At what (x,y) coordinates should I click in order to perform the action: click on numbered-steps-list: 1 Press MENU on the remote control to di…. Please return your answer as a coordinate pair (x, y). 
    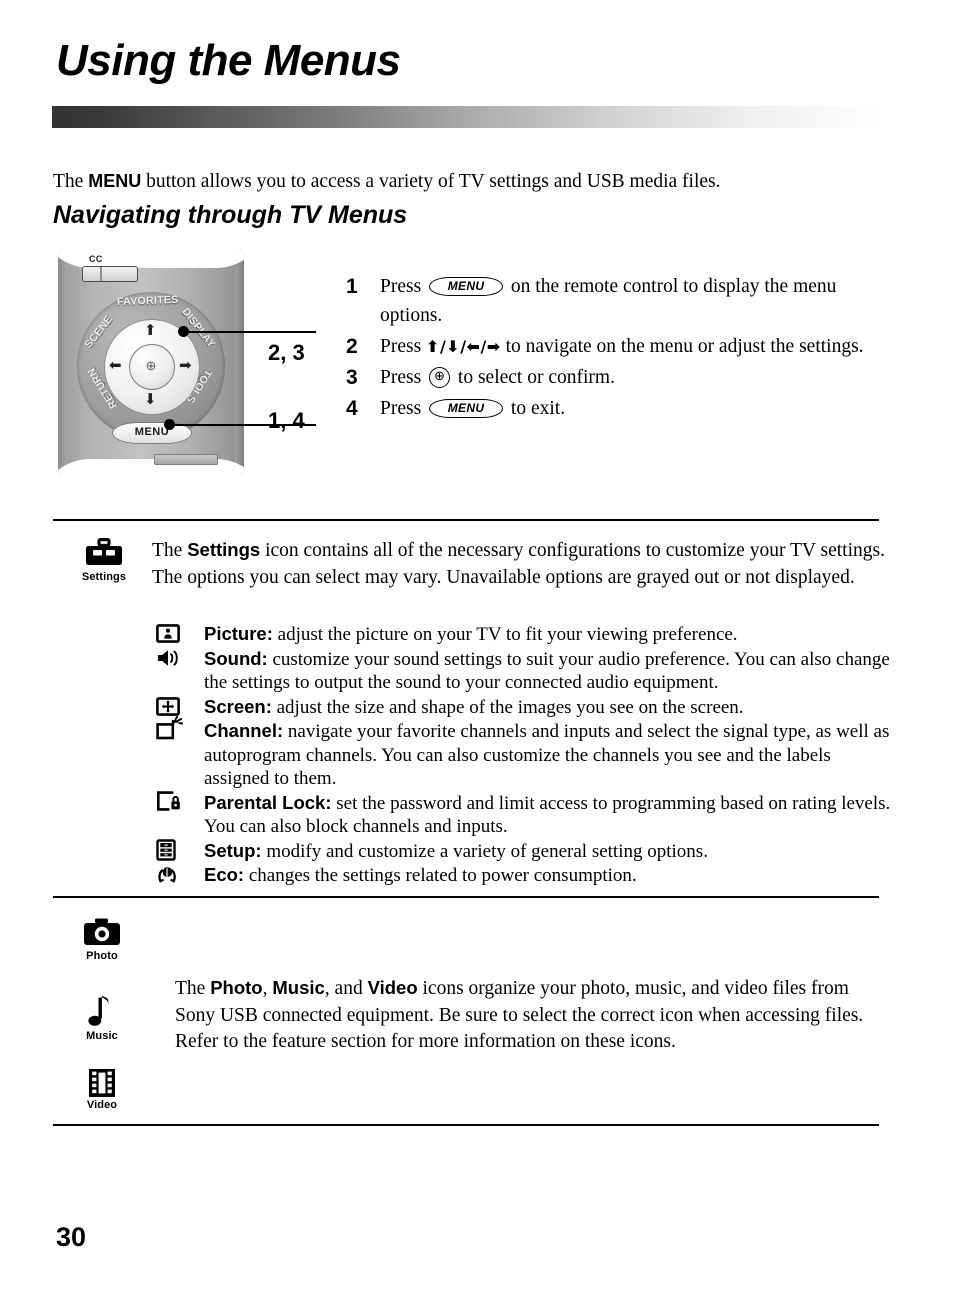
    Looking at the image, I should click on (618, 348).